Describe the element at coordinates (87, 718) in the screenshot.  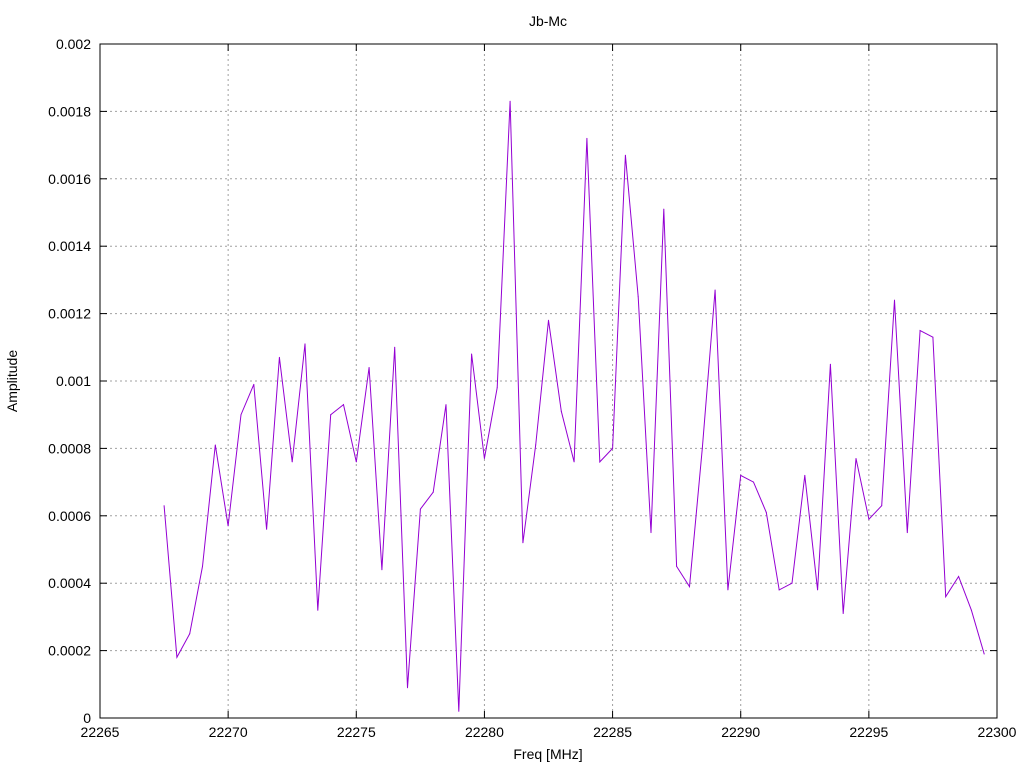
I see `y-tick-label: 0` at that location.